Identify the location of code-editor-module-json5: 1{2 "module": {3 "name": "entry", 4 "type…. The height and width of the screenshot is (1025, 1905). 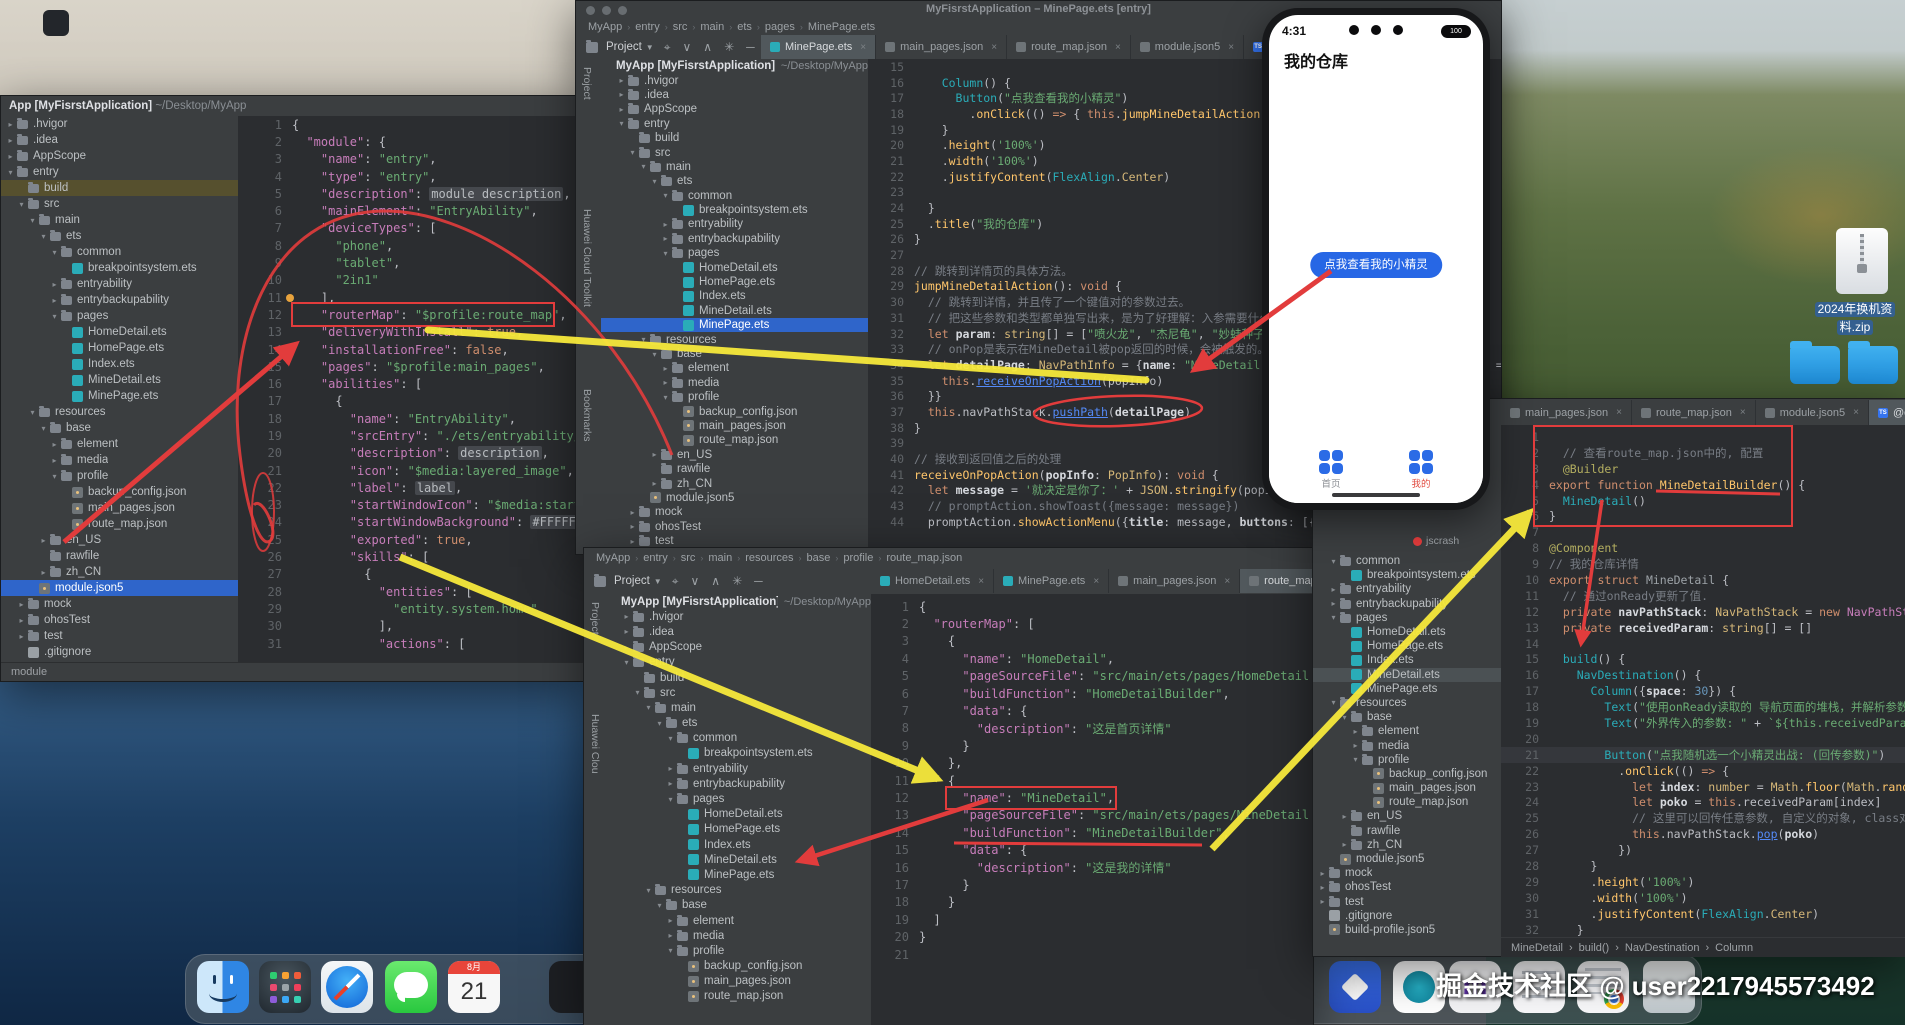
(412, 389).